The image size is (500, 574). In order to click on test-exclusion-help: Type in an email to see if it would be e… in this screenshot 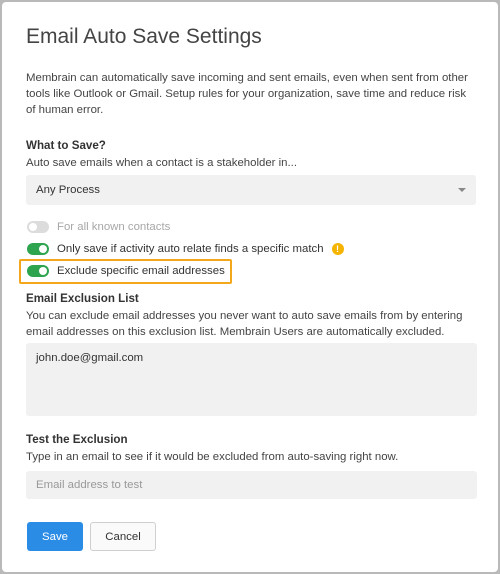, I will do `click(212, 457)`.